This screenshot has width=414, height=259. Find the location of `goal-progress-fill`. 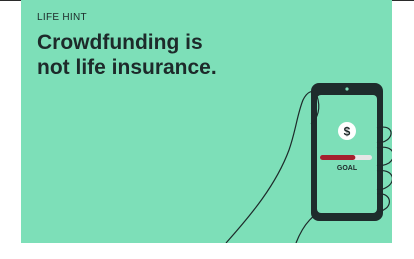

goal-progress-fill is located at coordinates (338, 157).